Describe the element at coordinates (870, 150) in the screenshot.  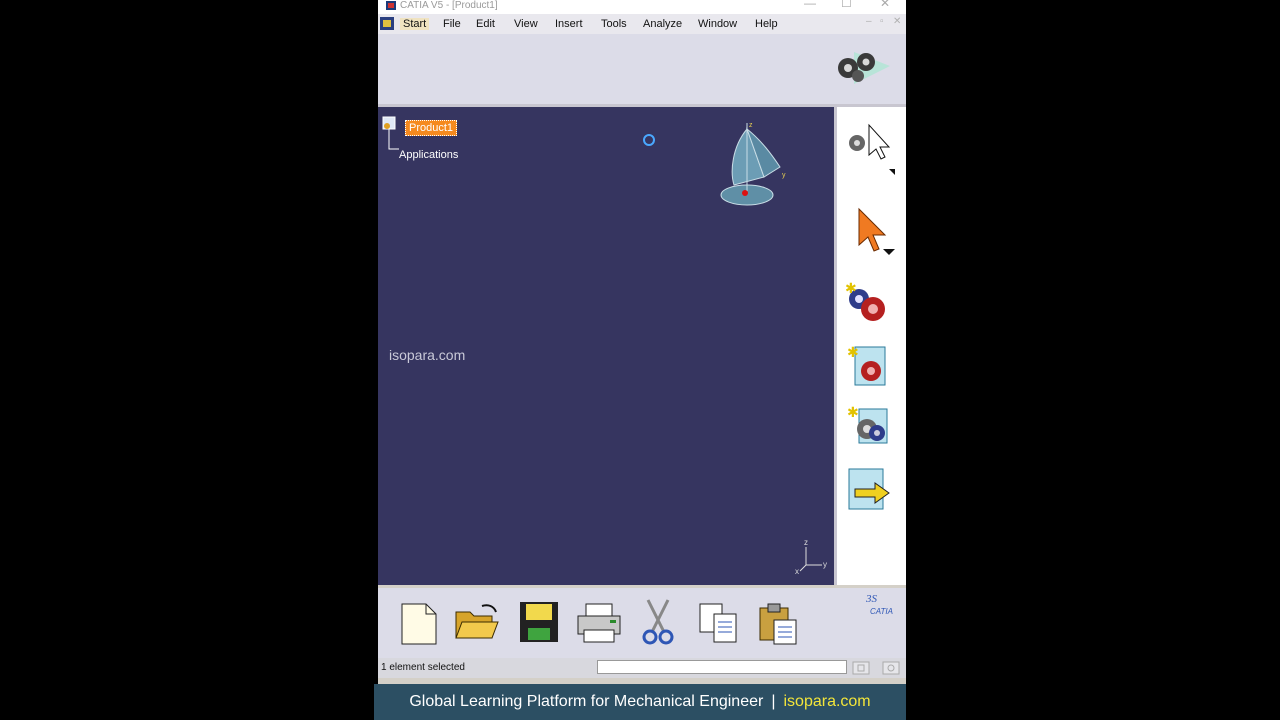
I see `select-cursor-icon` at that location.